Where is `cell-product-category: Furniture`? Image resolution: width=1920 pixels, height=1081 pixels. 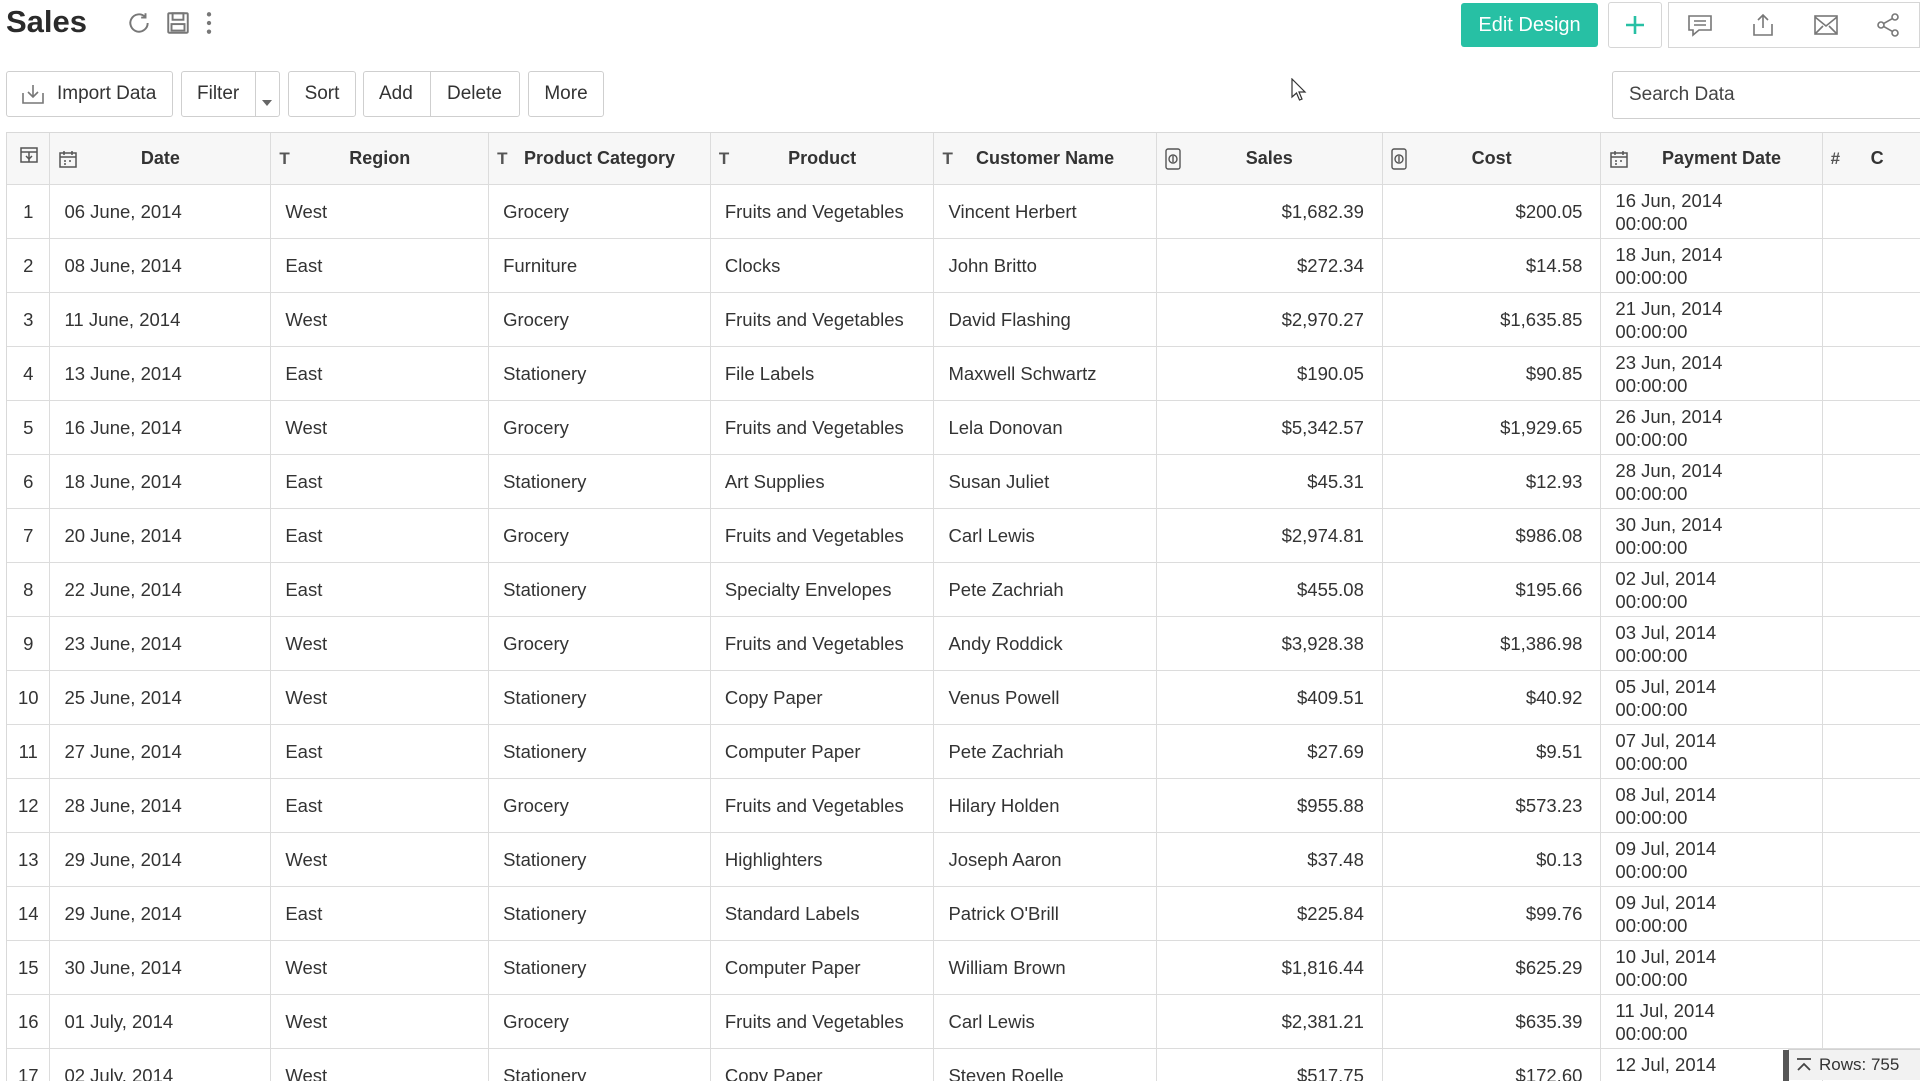
cell-product-category: Furniture is located at coordinates (600, 266).